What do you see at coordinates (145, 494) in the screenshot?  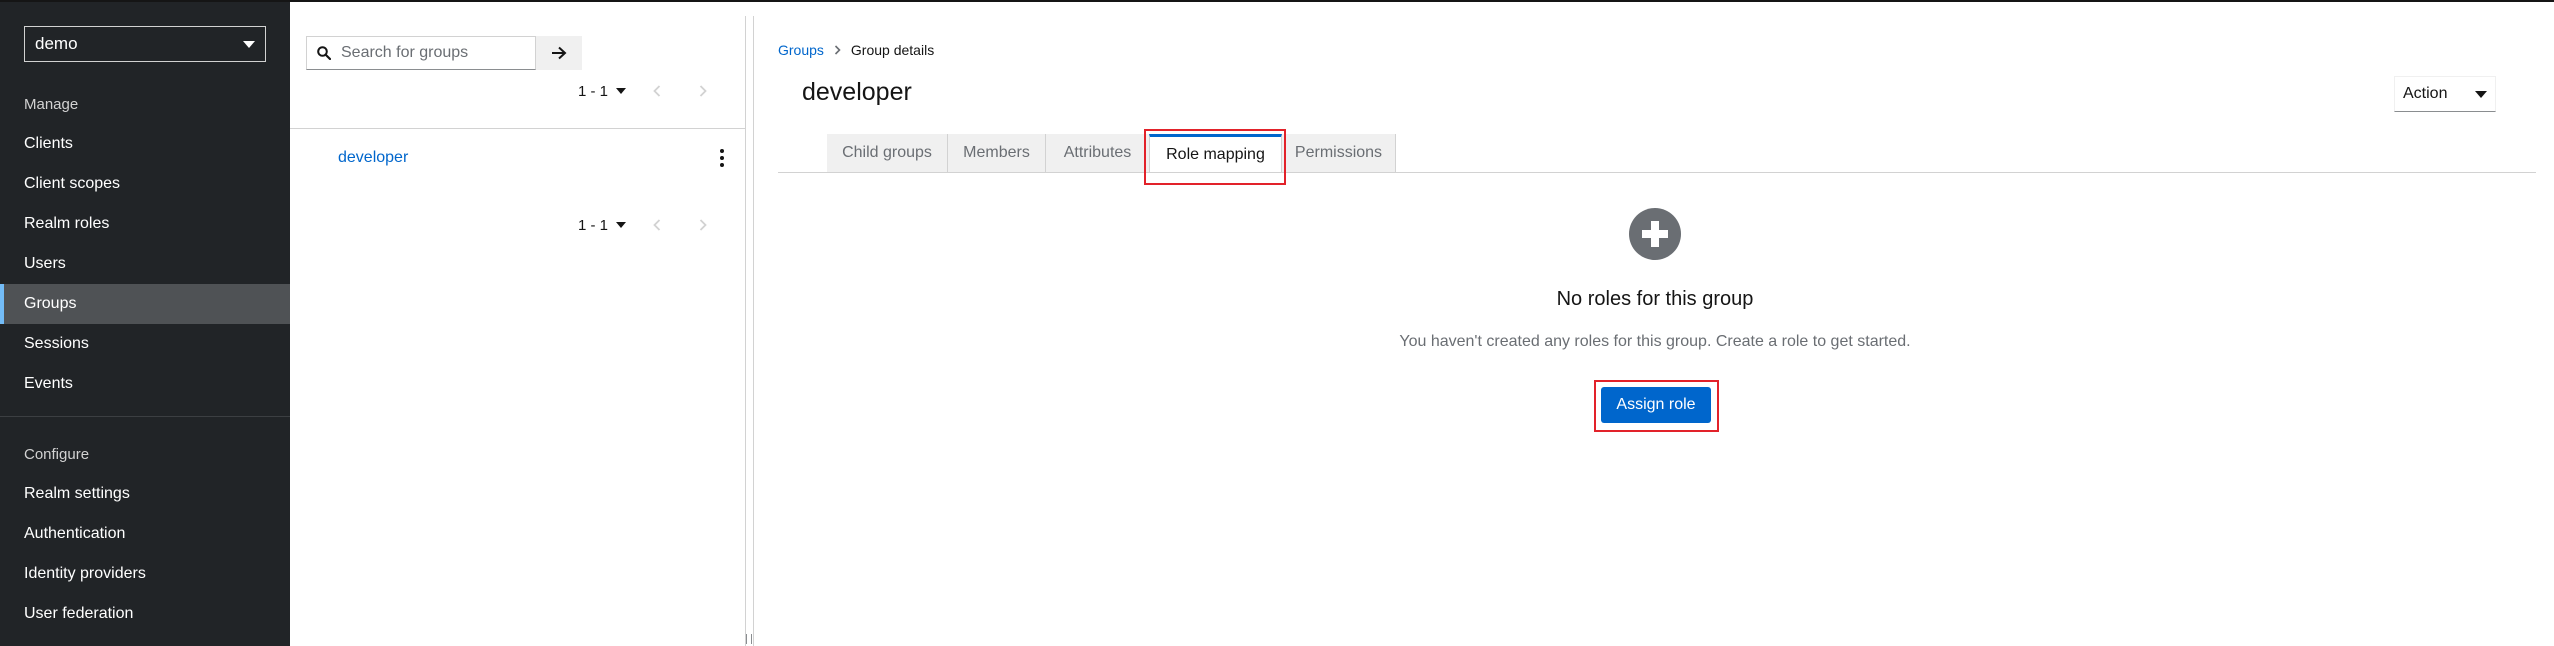 I see `sidebar-item-realm-settings: Realm settings` at bounding box center [145, 494].